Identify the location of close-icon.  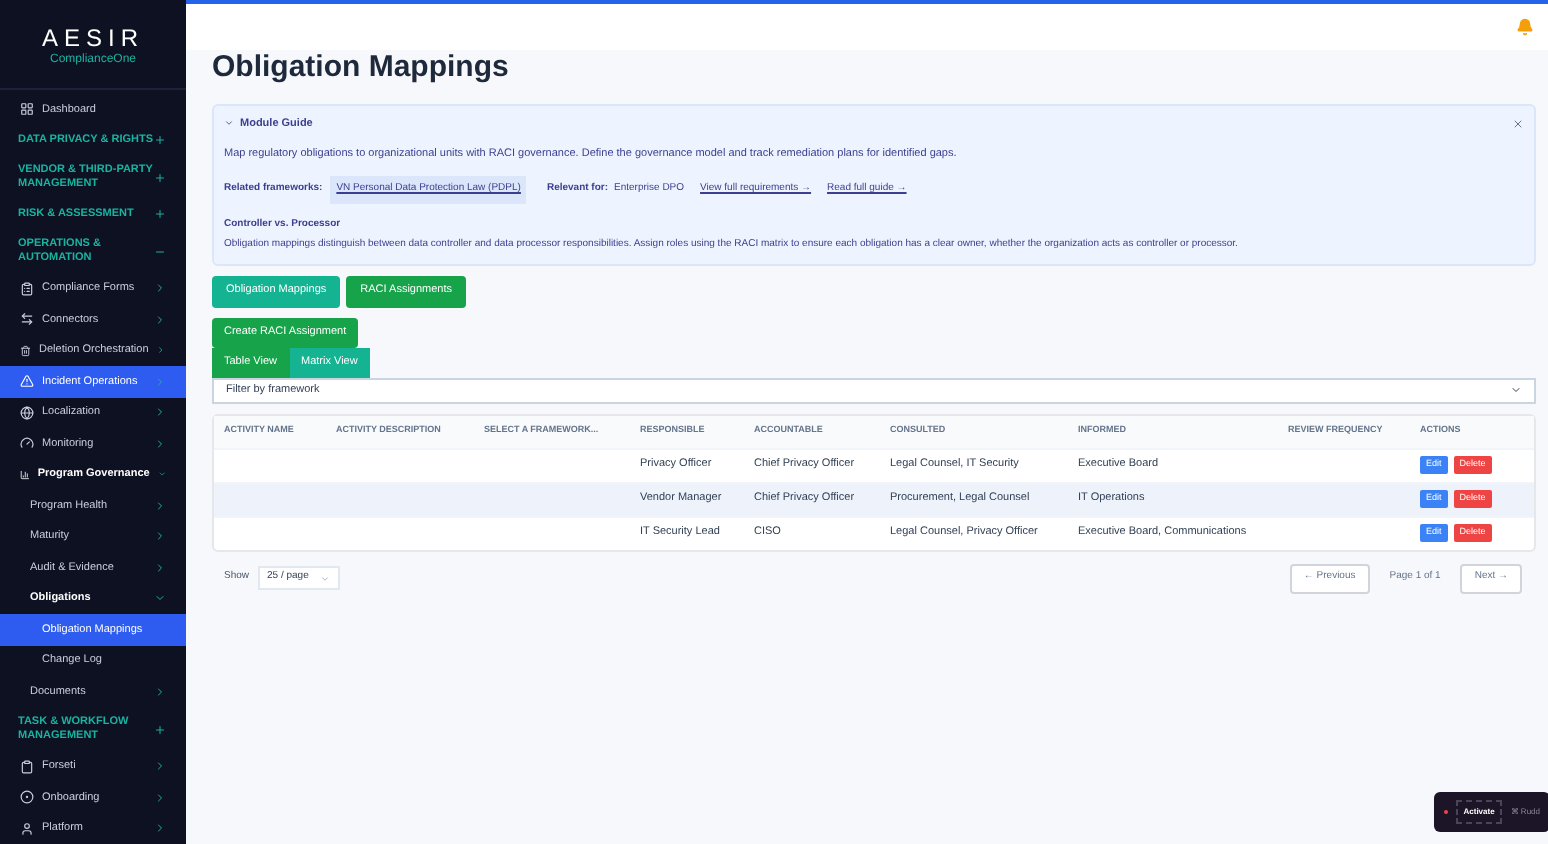
(1518, 123).